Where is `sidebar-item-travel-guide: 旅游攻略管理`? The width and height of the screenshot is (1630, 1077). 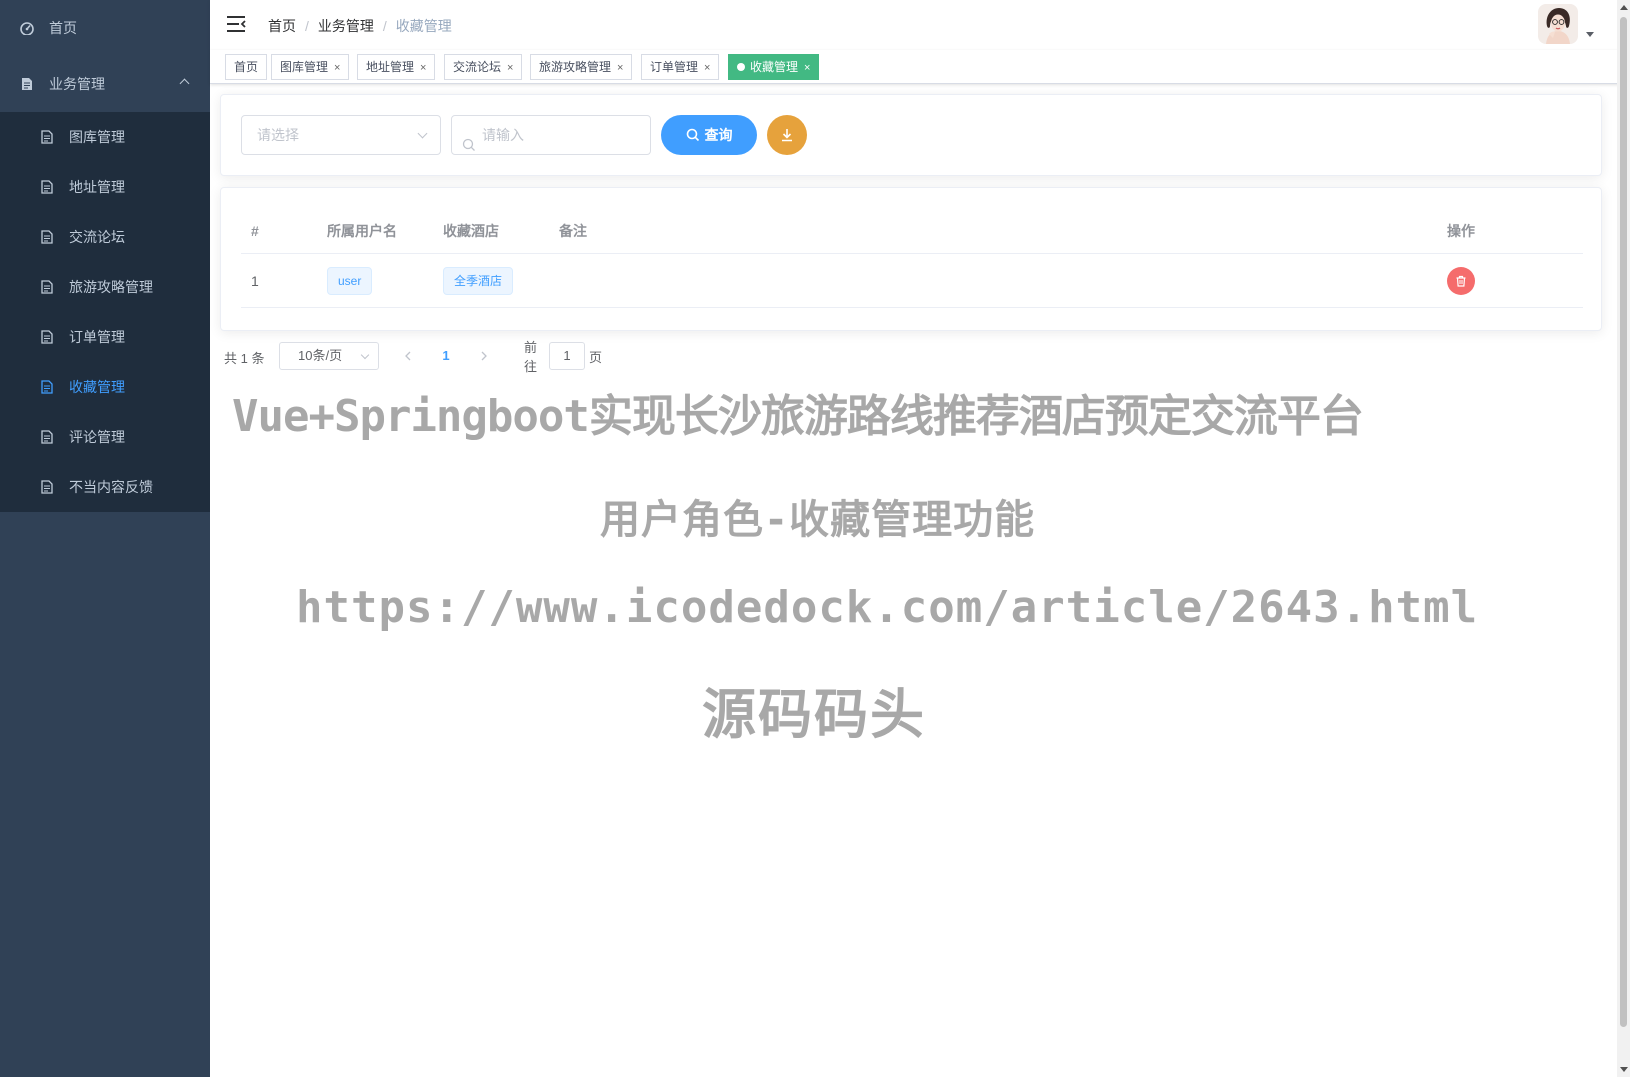 sidebar-item-travel-guide: 旅游攻略管理 is located at coordinates (105, 287).